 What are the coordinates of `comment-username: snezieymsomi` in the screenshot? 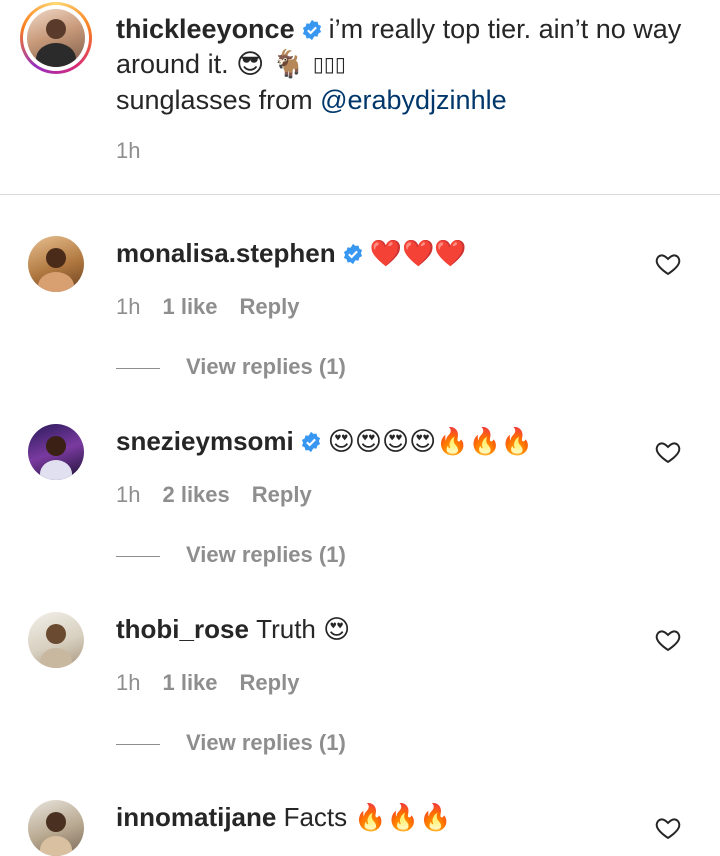 It's located at (205, 441).